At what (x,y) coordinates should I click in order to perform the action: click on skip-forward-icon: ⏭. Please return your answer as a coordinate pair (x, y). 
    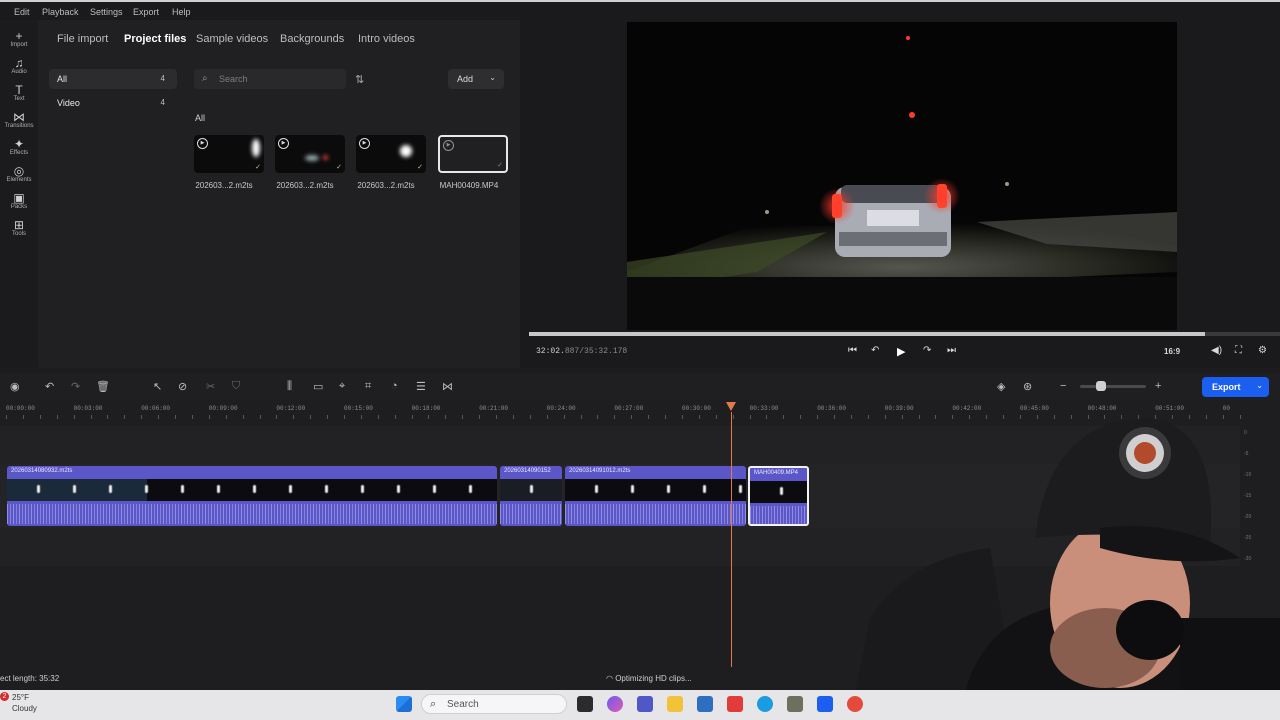
    Looking at the image, I should click on (951, 350).